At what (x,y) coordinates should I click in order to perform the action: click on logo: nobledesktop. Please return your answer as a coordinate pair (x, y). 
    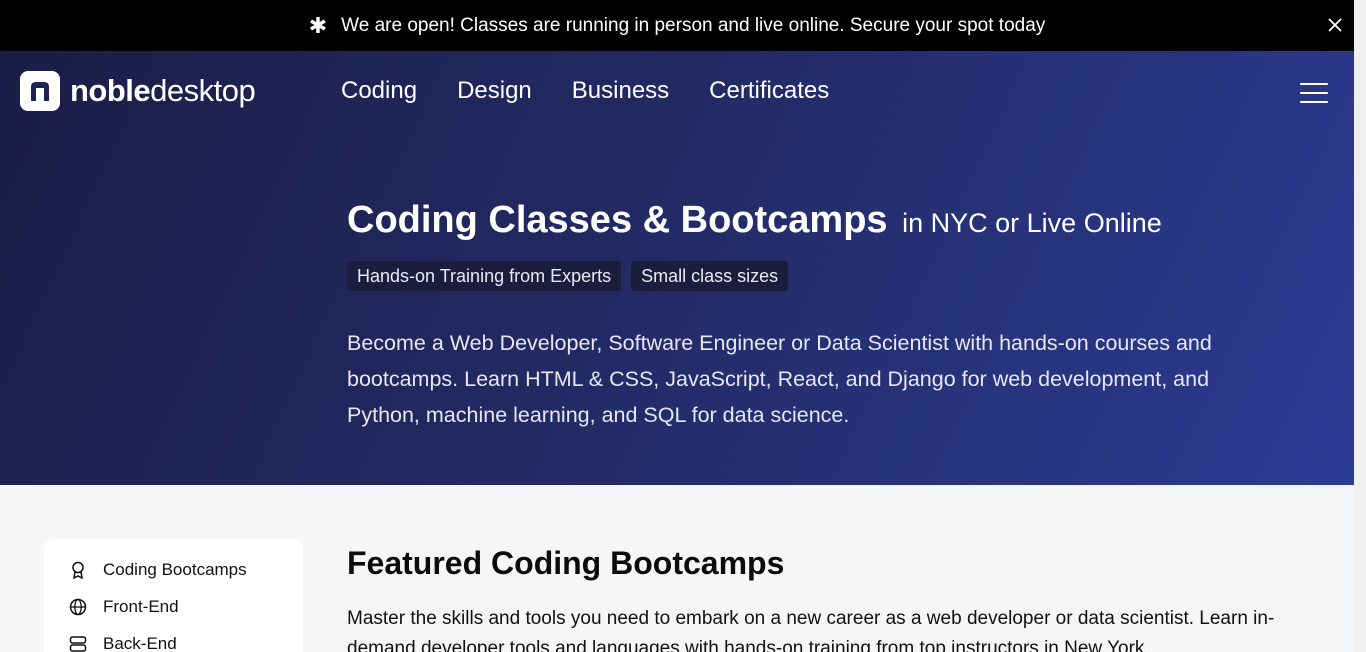
    Looking at the image, I should click on (138, 91).